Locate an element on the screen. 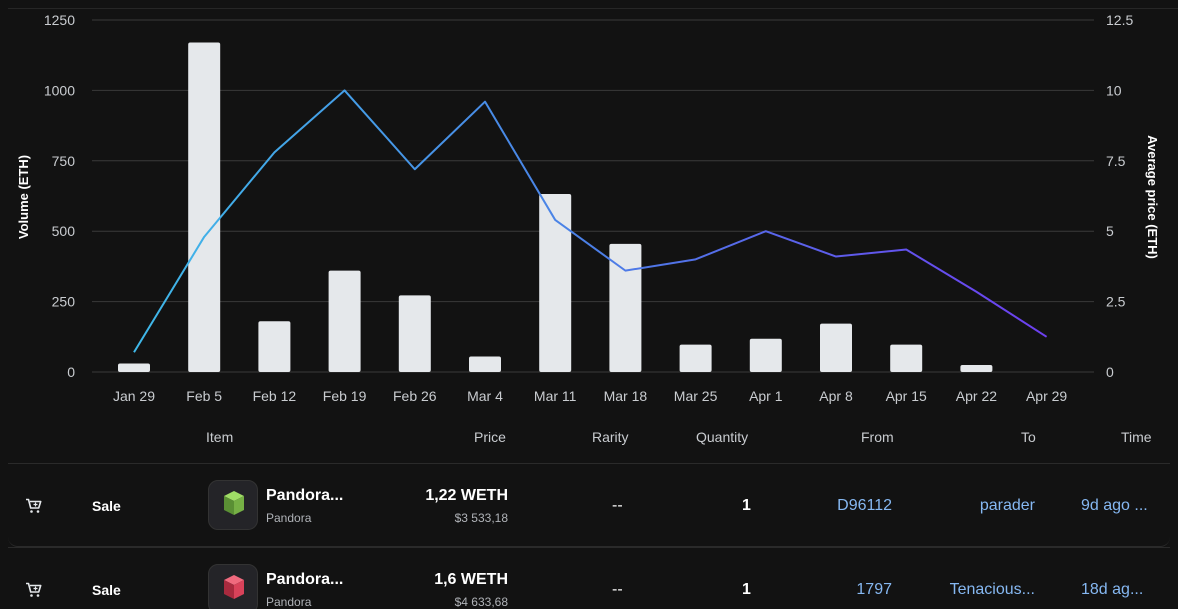 The image size is (1178, 609). x-tick-label: Feb 12 is located at coordinates (275, 396).